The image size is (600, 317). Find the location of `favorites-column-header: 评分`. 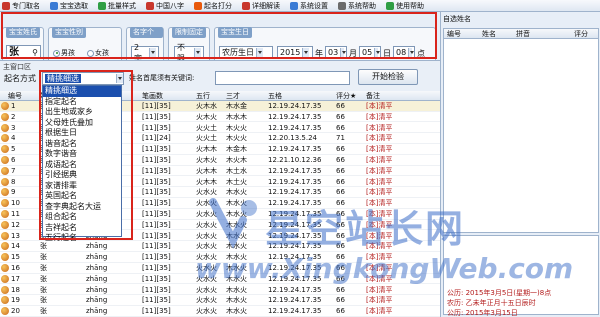

favorites-column-header: 评分 is located at coordinates (581, 34).